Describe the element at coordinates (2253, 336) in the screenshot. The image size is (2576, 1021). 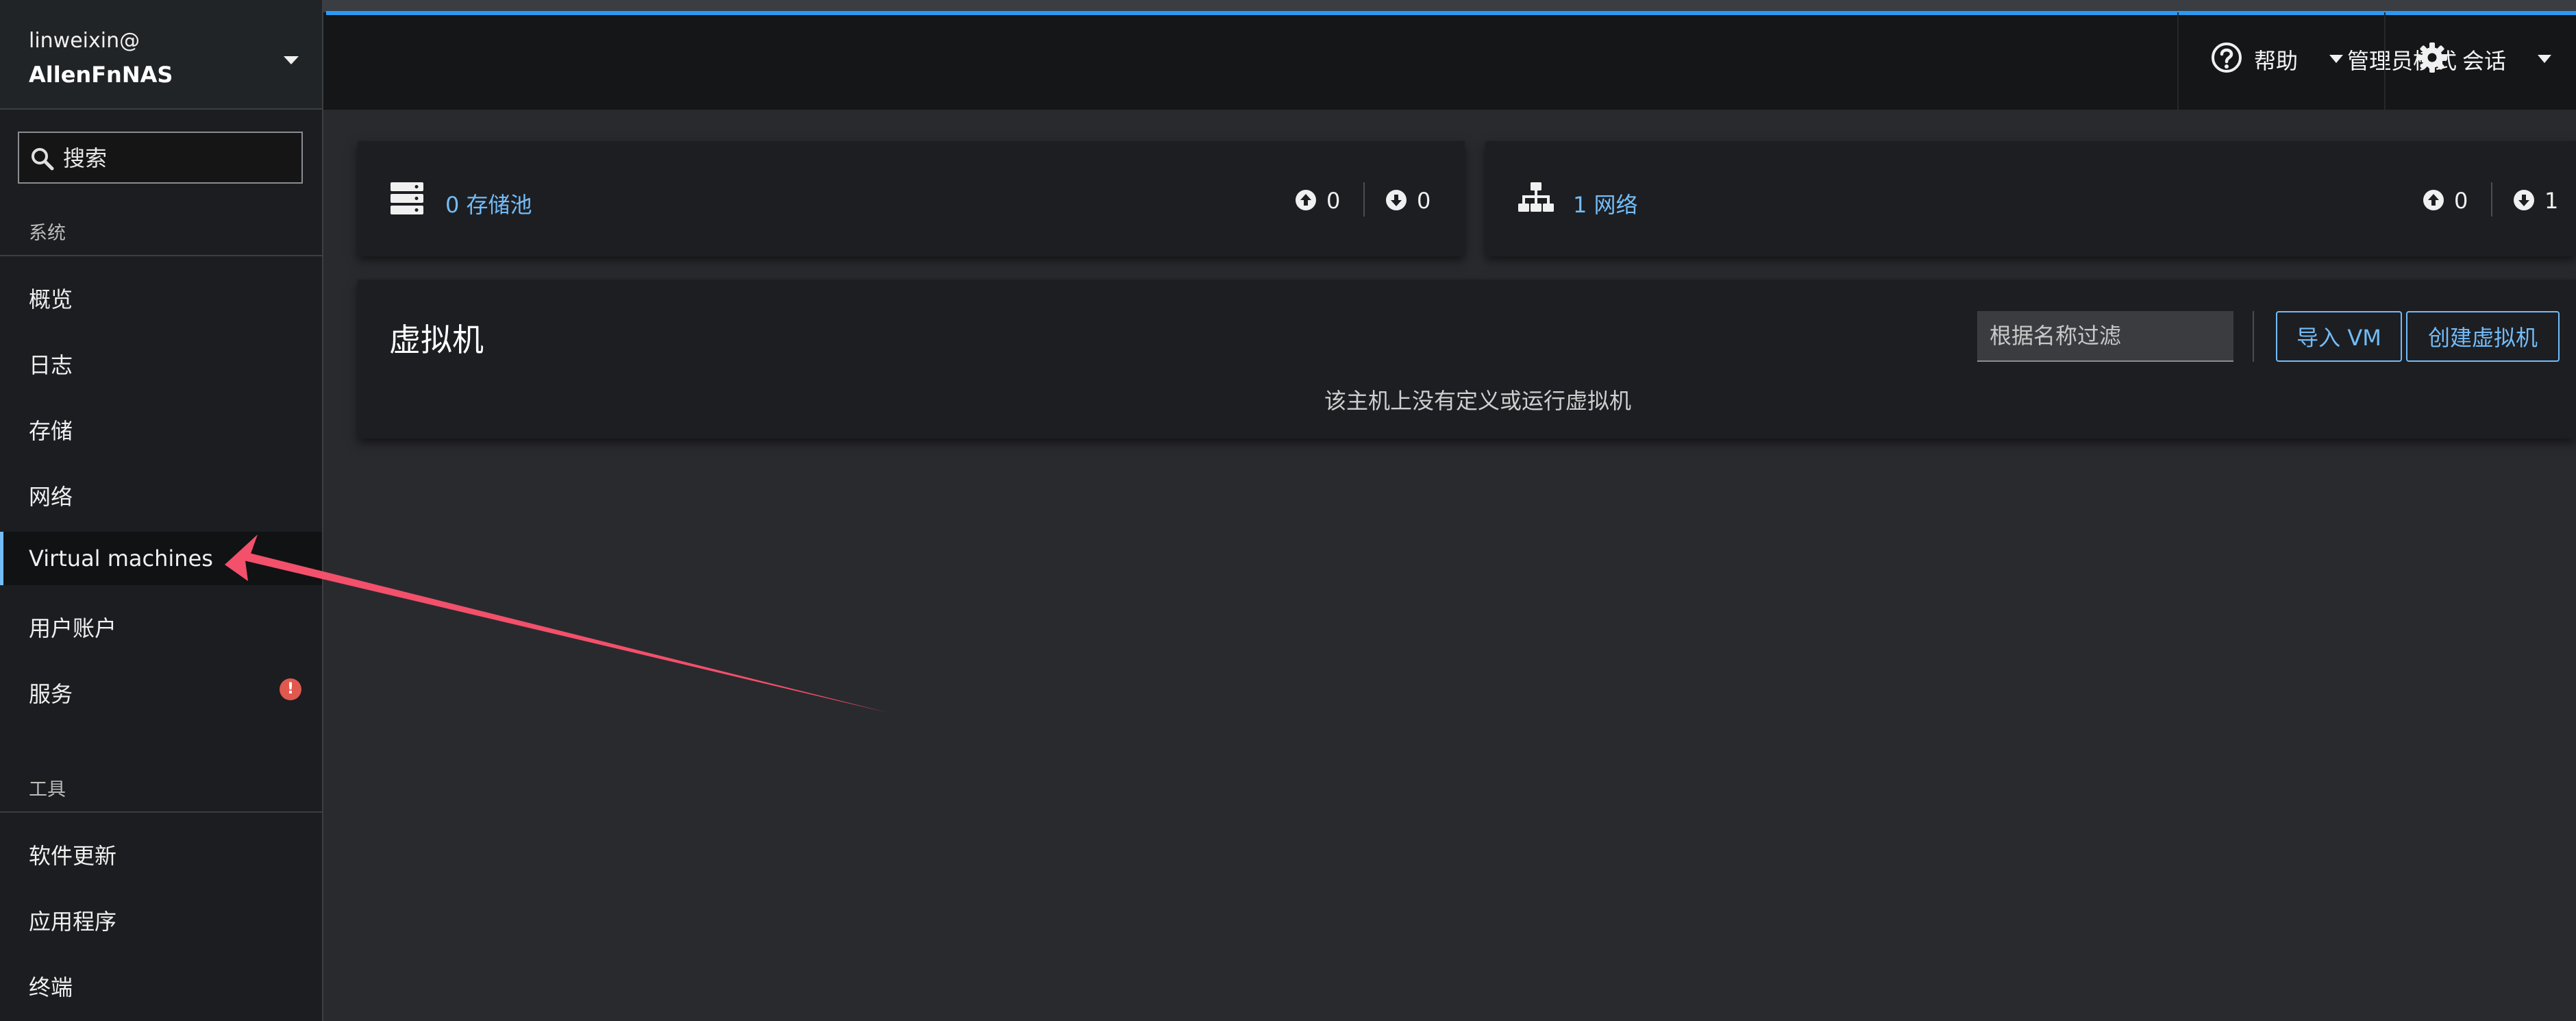
I see `toolbar-separator` at that location.